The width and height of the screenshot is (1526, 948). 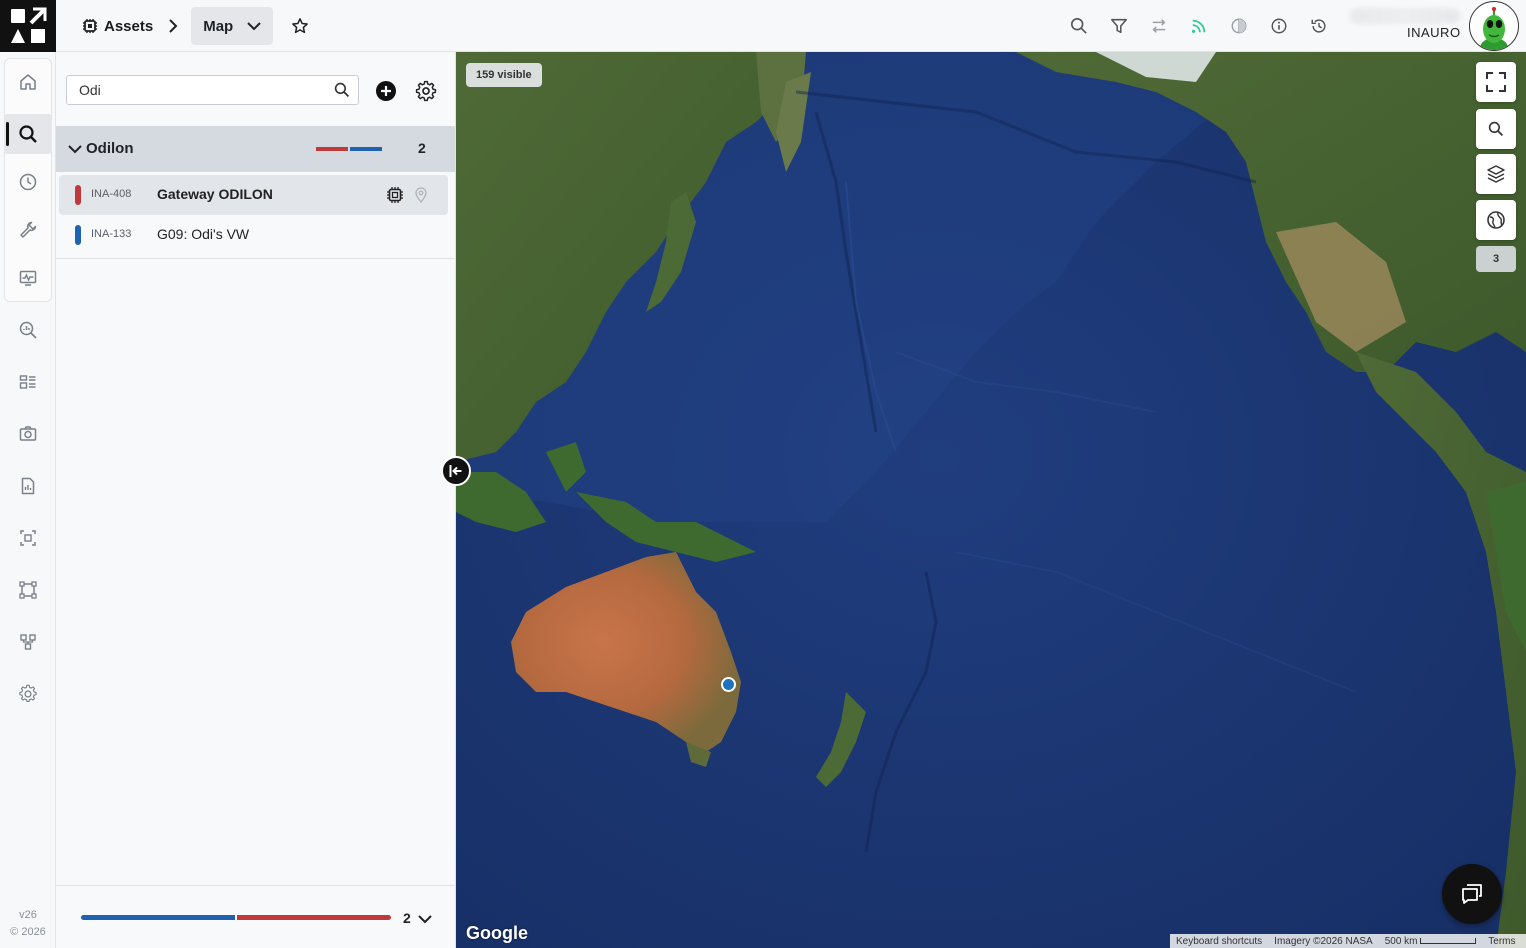 I want to click on breadcrumb-assets: Assets, so click(x=117, y=26).